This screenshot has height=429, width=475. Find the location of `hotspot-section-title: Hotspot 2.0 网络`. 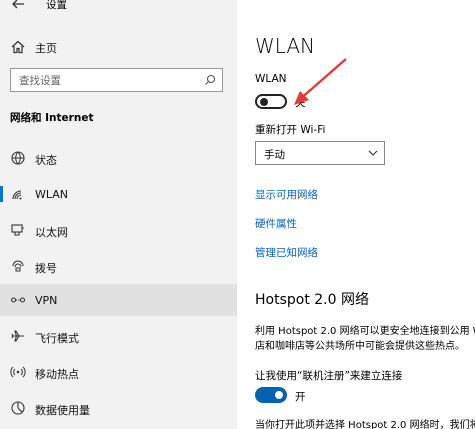

hotspot-section-title: Hotspot 2.0 网络 is located at coordinates (312, 300).